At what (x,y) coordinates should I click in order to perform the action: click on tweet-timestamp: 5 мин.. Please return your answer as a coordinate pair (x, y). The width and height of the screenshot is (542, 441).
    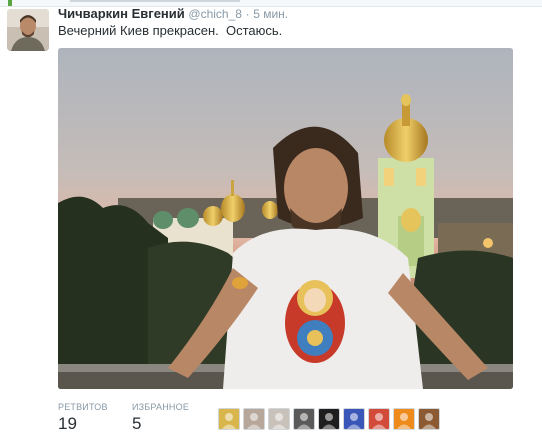
    Looking at the image, I should click on (270, 14).